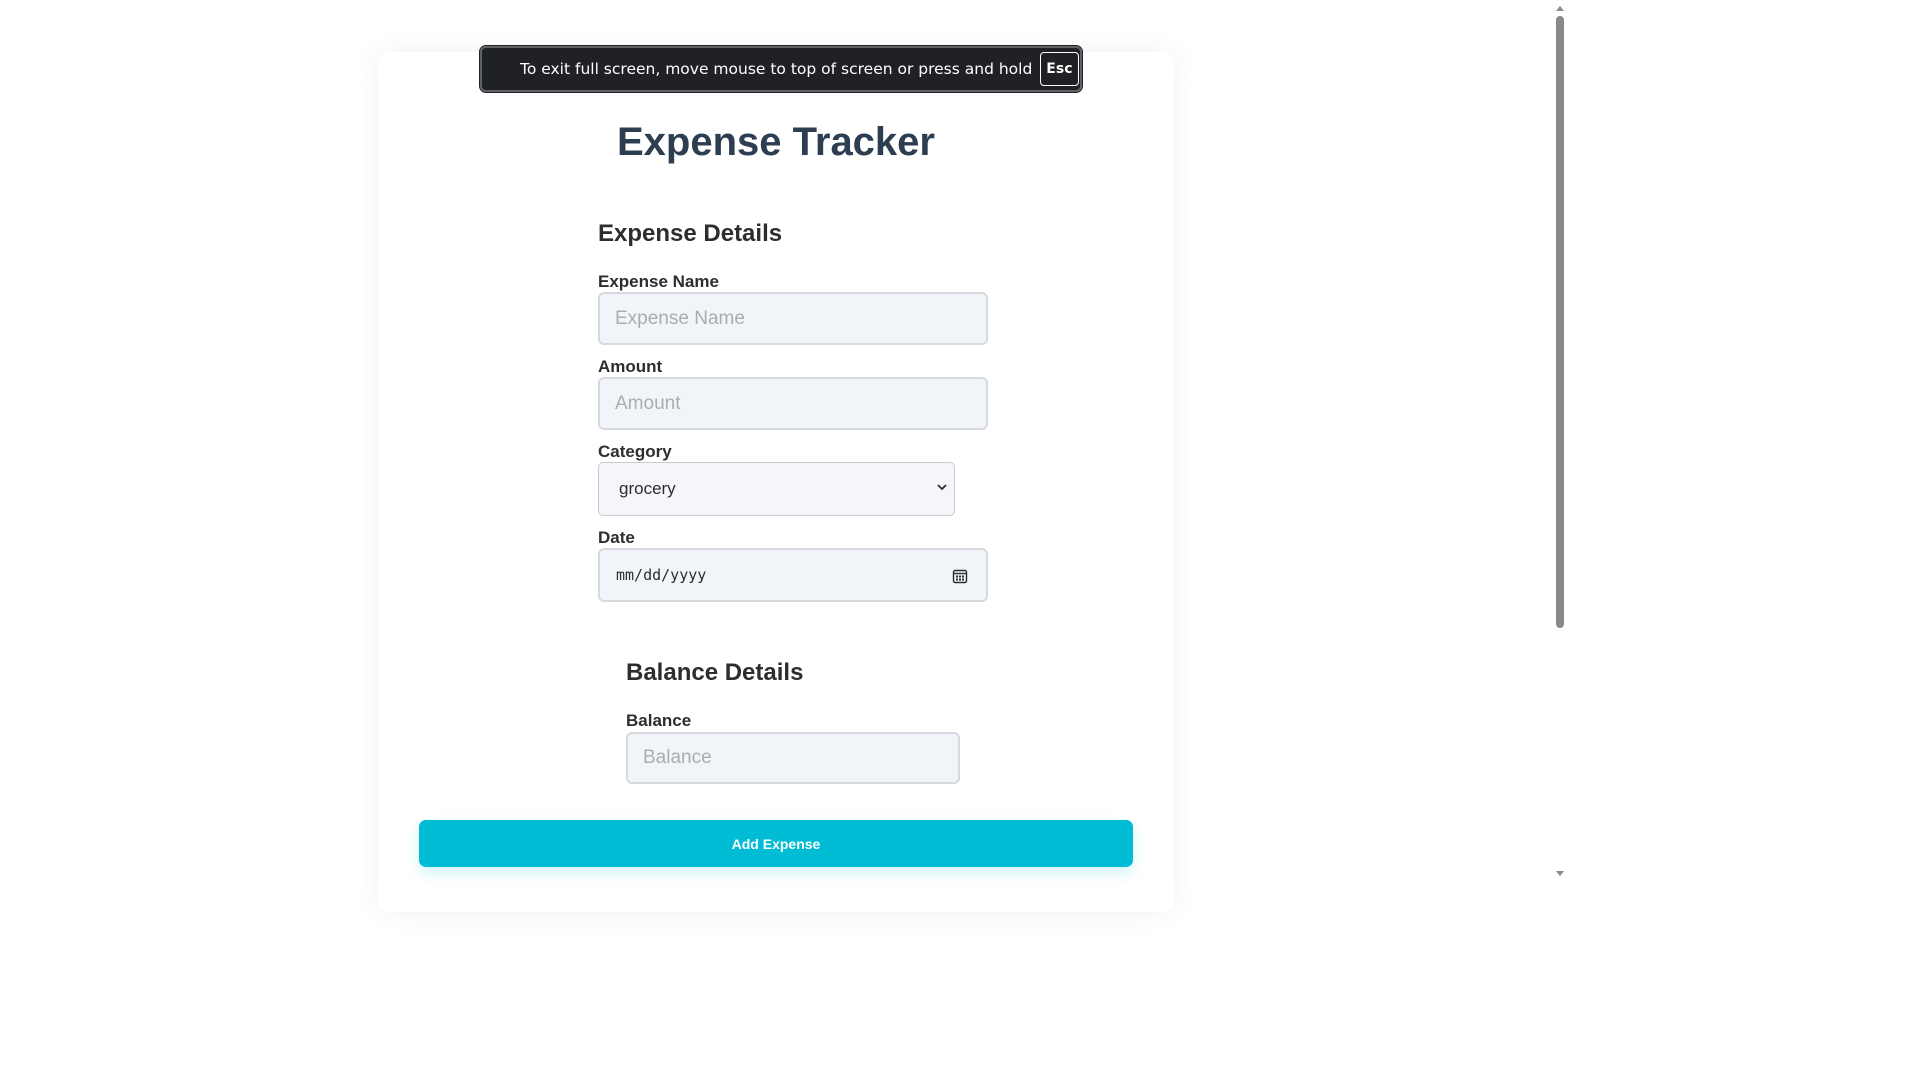  What do you see at coordinates (776, 843) in the screenshot?
I see `add-expense-button: Add Expense` at bounding box center [776, 843].